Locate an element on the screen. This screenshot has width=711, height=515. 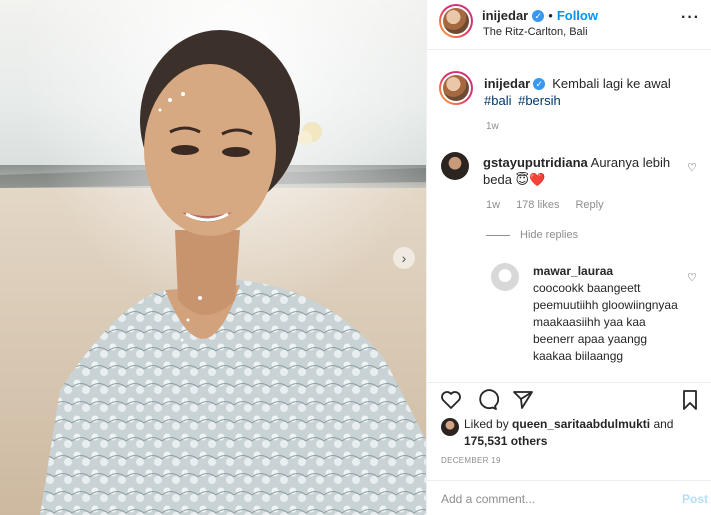
post-location: The Ritz-Carlton, Bali is located at coordinates (535, 32).